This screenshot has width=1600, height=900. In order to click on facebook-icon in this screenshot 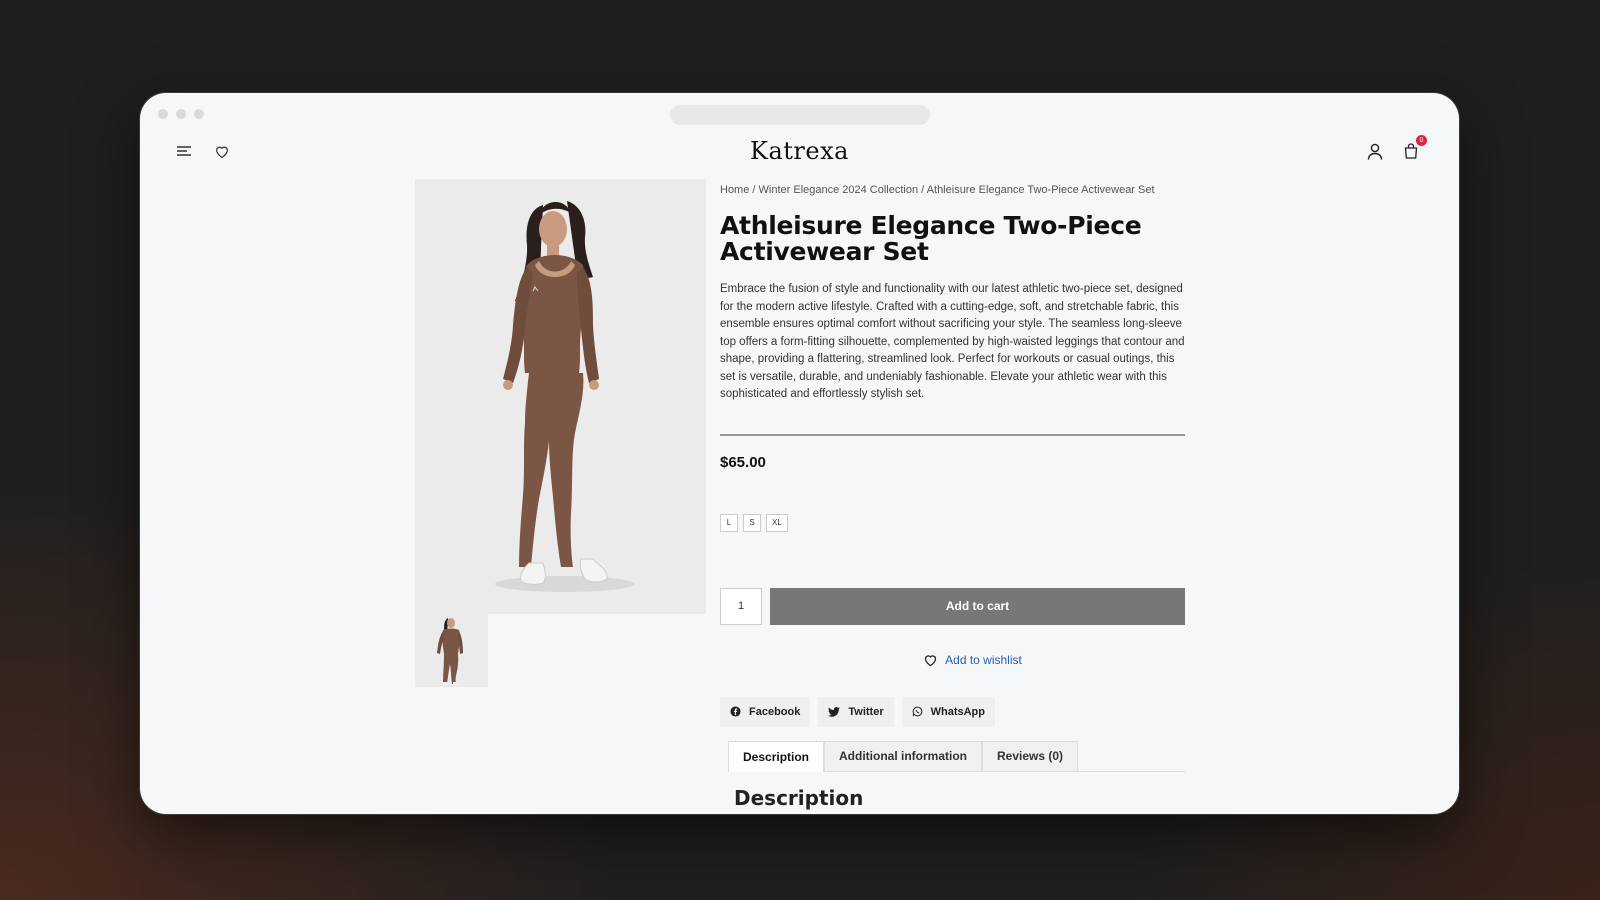, I will do `click(735, 711)`.